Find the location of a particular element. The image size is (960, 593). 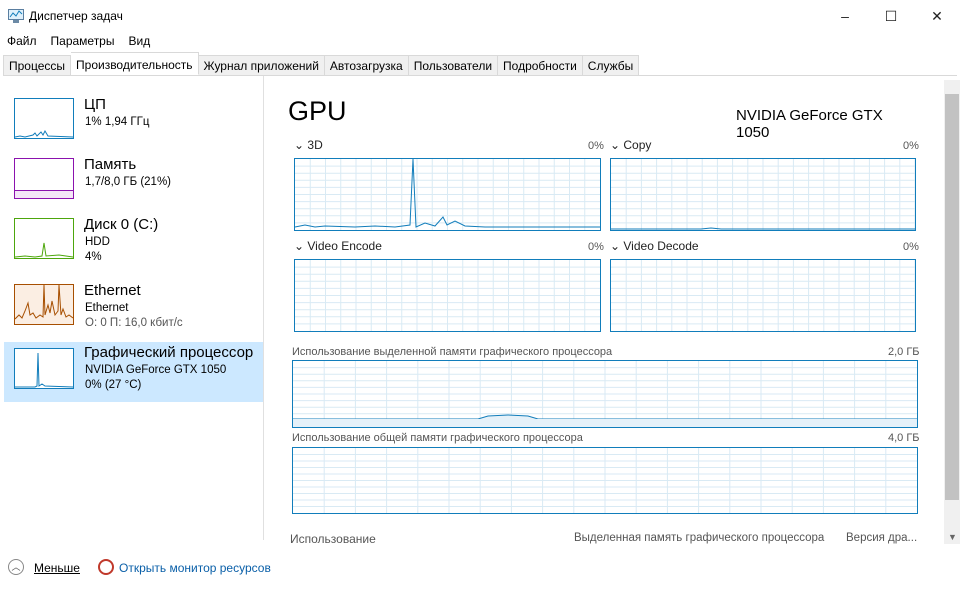

fewer-details-button: Меньше is located at coordinates (57, 568).